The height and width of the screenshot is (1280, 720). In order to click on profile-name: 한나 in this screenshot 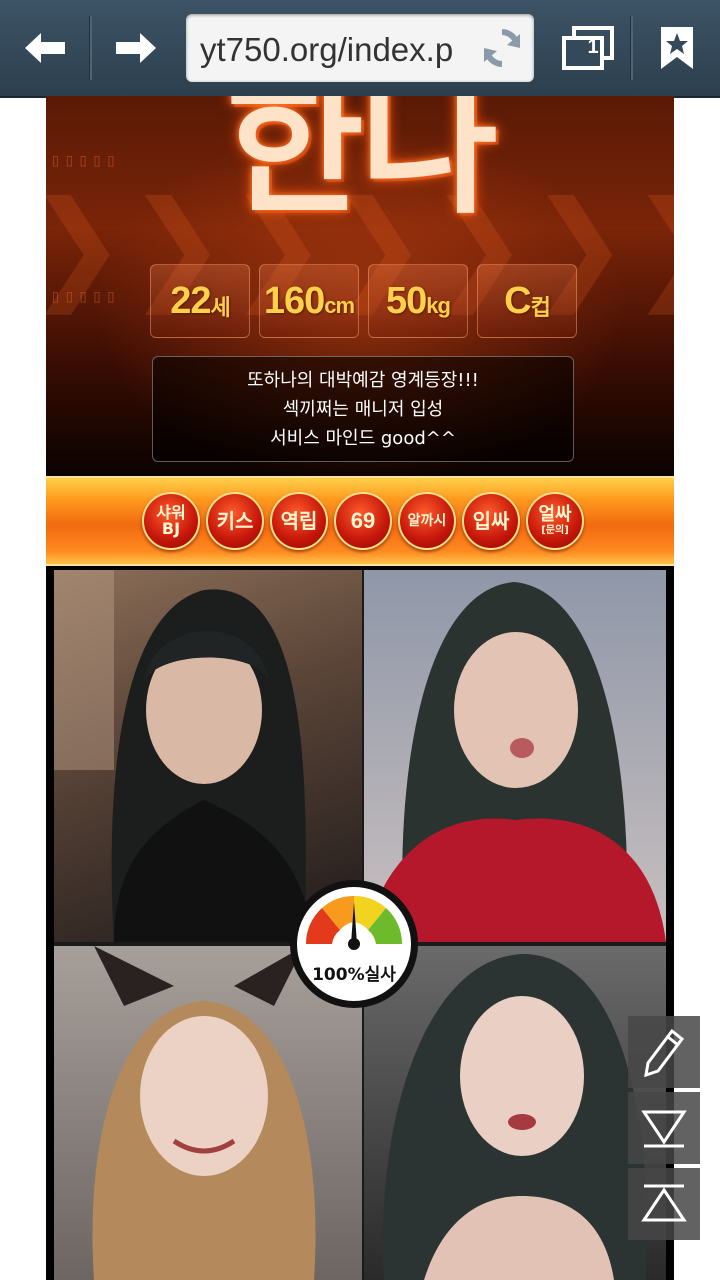, I will do `click(361, 165)`.